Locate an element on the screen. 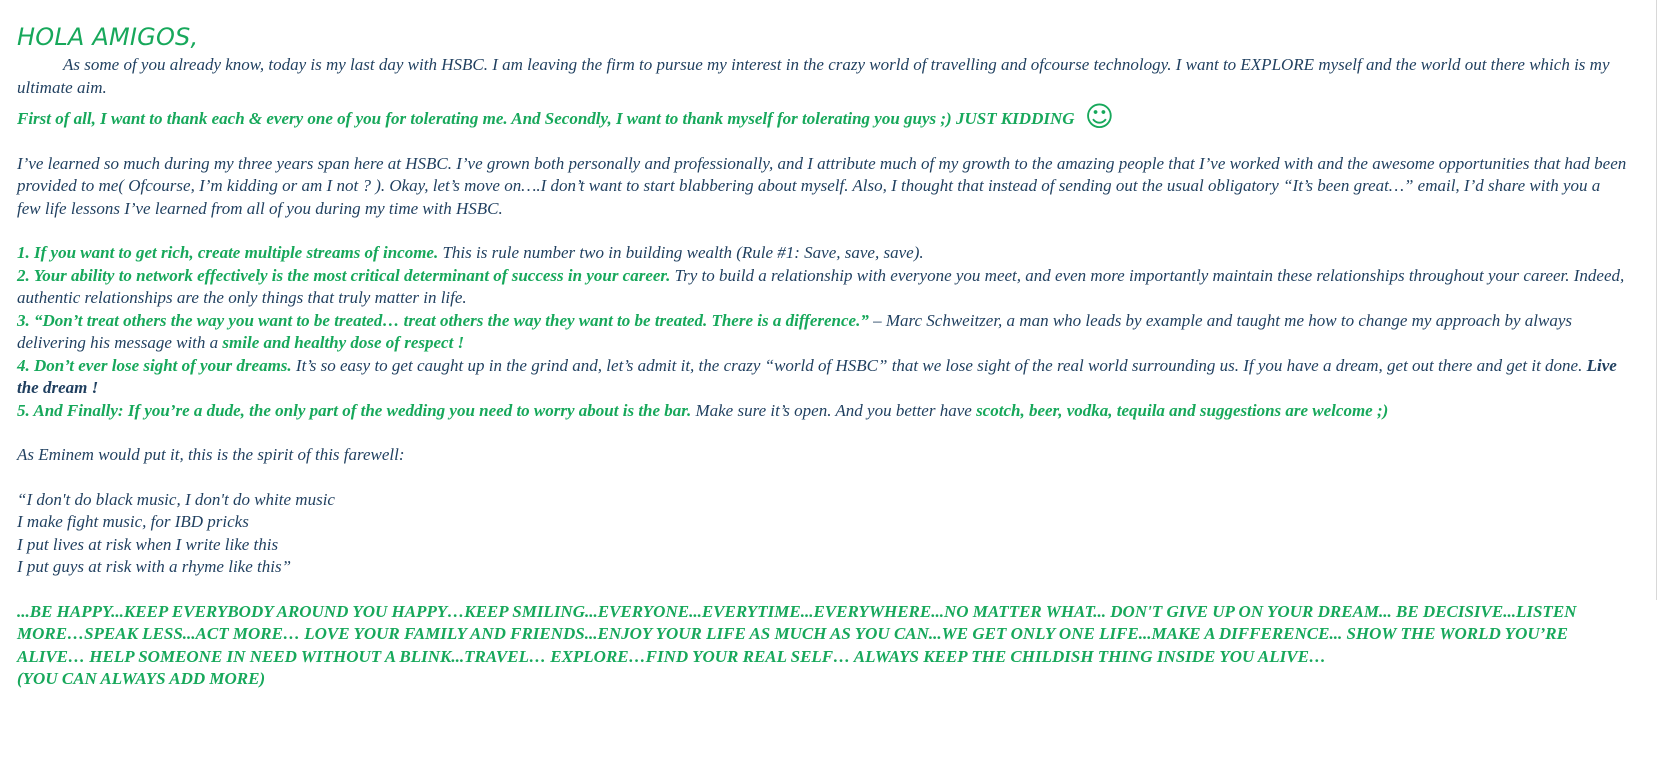  closing-note: (YOU CAN ALWAYS ADD MORE) is located at coordinates (141, 678).